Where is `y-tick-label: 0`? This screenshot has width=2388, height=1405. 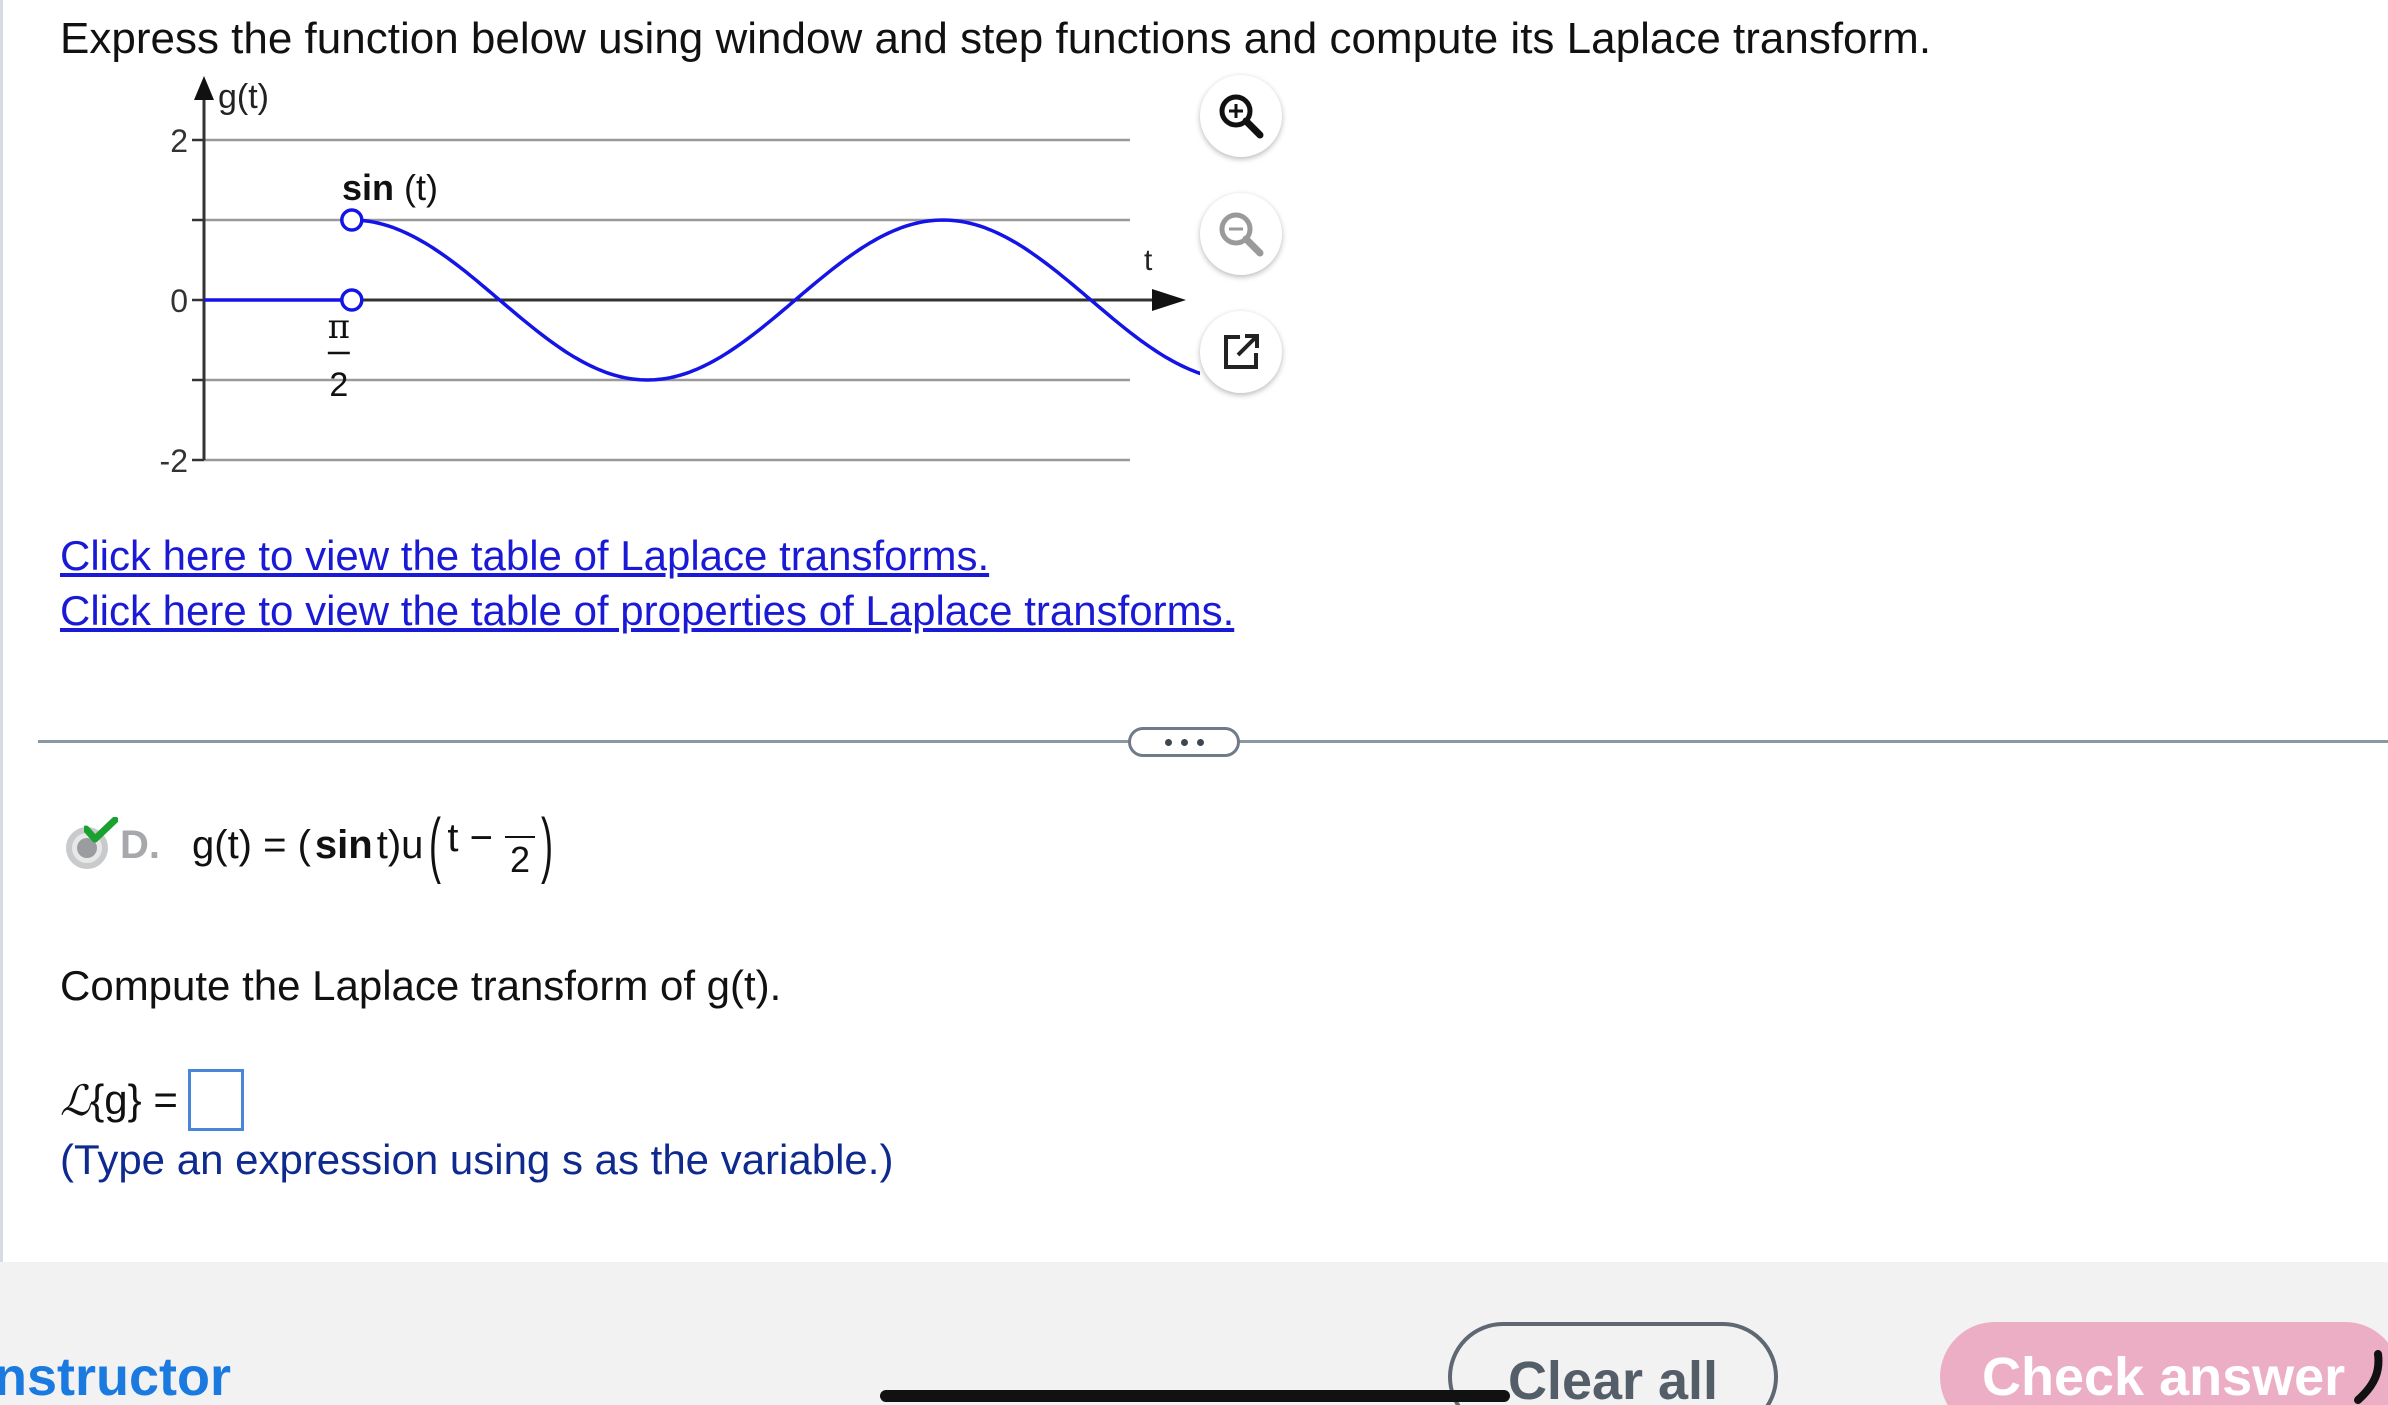
y-tick-label: 0 is located at coordinates (179, 301).